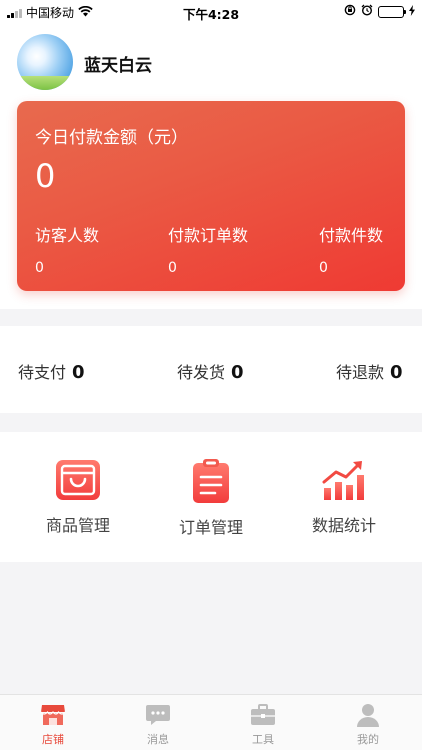 This screenshot has height=750, width=422. I want to click on stat-paid-orders: 付款订单数 0, so click(208, 249).